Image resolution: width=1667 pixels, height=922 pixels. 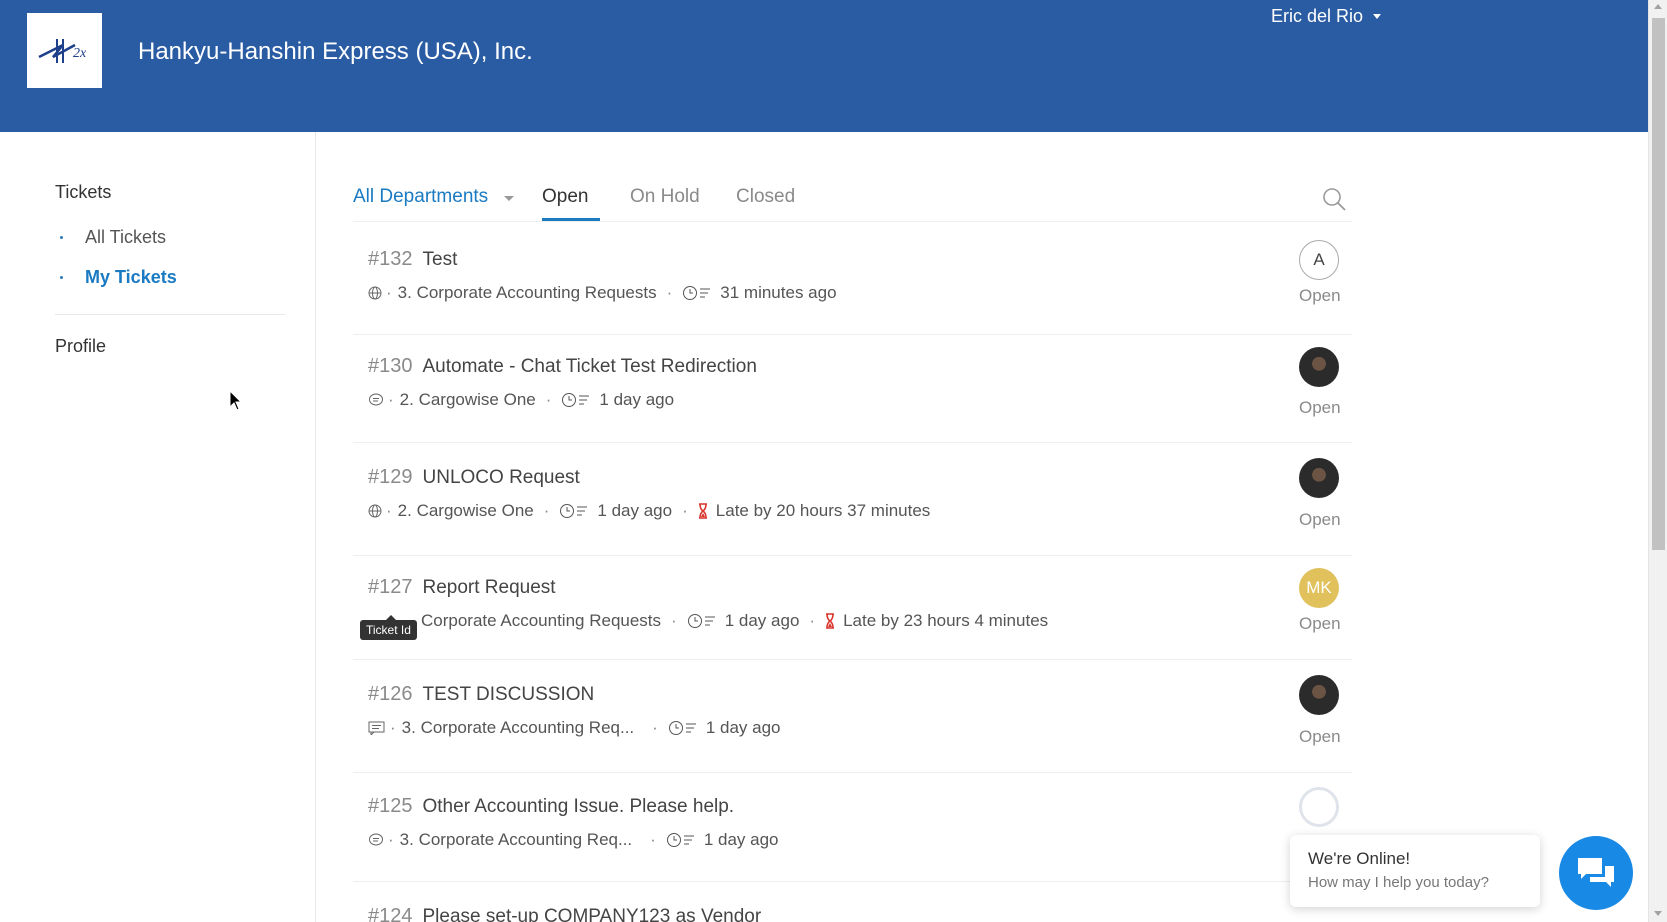 I want to click on tab-open: Open, so click(x=565, y=197).